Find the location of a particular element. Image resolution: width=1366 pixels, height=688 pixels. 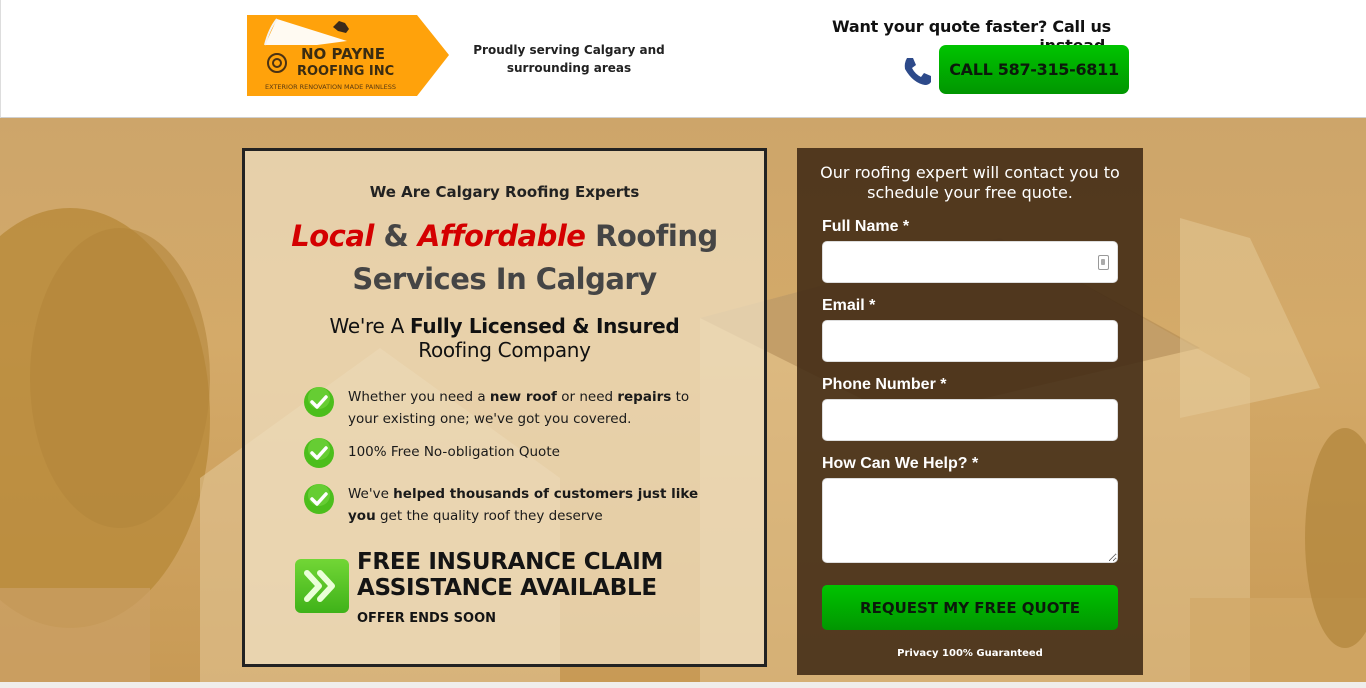

full-name-field-wrapper is located at coordinates (970, 262).